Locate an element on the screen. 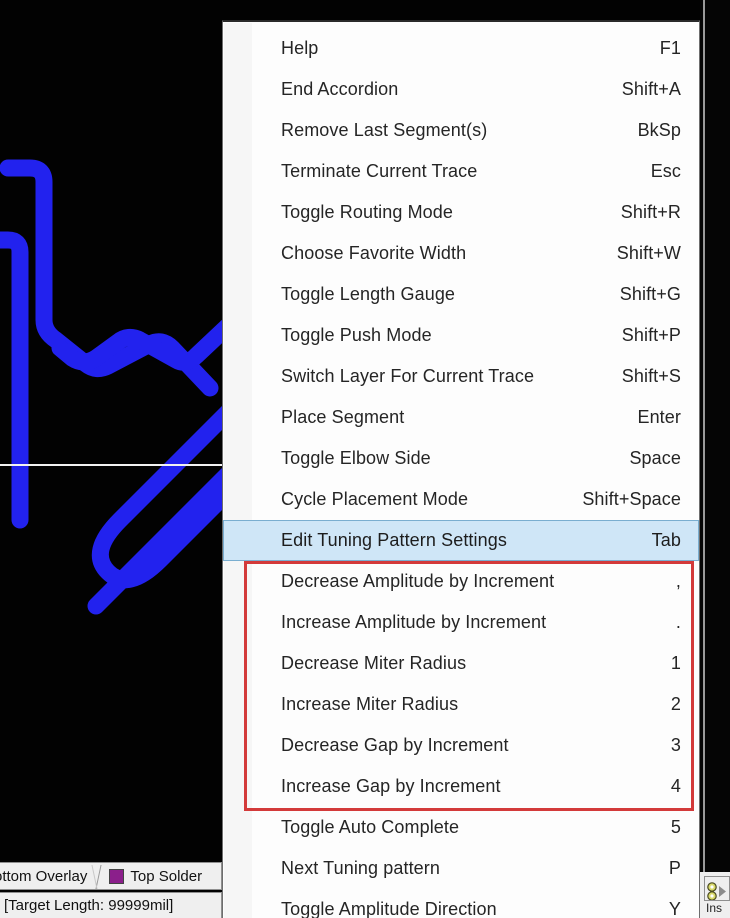  menu-item: Decrease Gap by Increment 3 is located at coordinates (461, 745).